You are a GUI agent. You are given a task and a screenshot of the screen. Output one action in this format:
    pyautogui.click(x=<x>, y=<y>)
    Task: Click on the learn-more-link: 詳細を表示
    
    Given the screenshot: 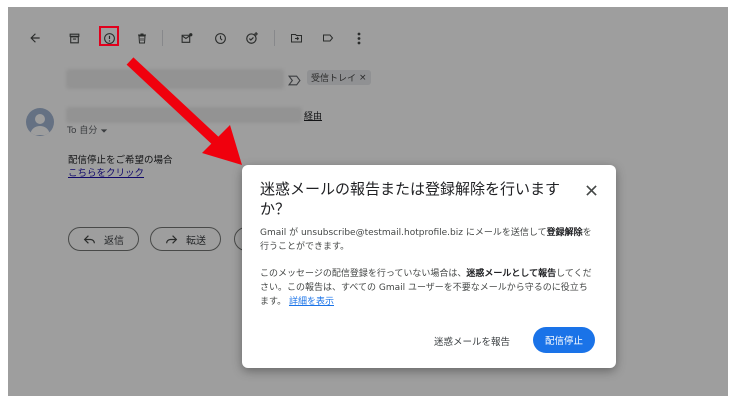 What is the action you would take?
    pyautogui.click(x=311, y=302)
    